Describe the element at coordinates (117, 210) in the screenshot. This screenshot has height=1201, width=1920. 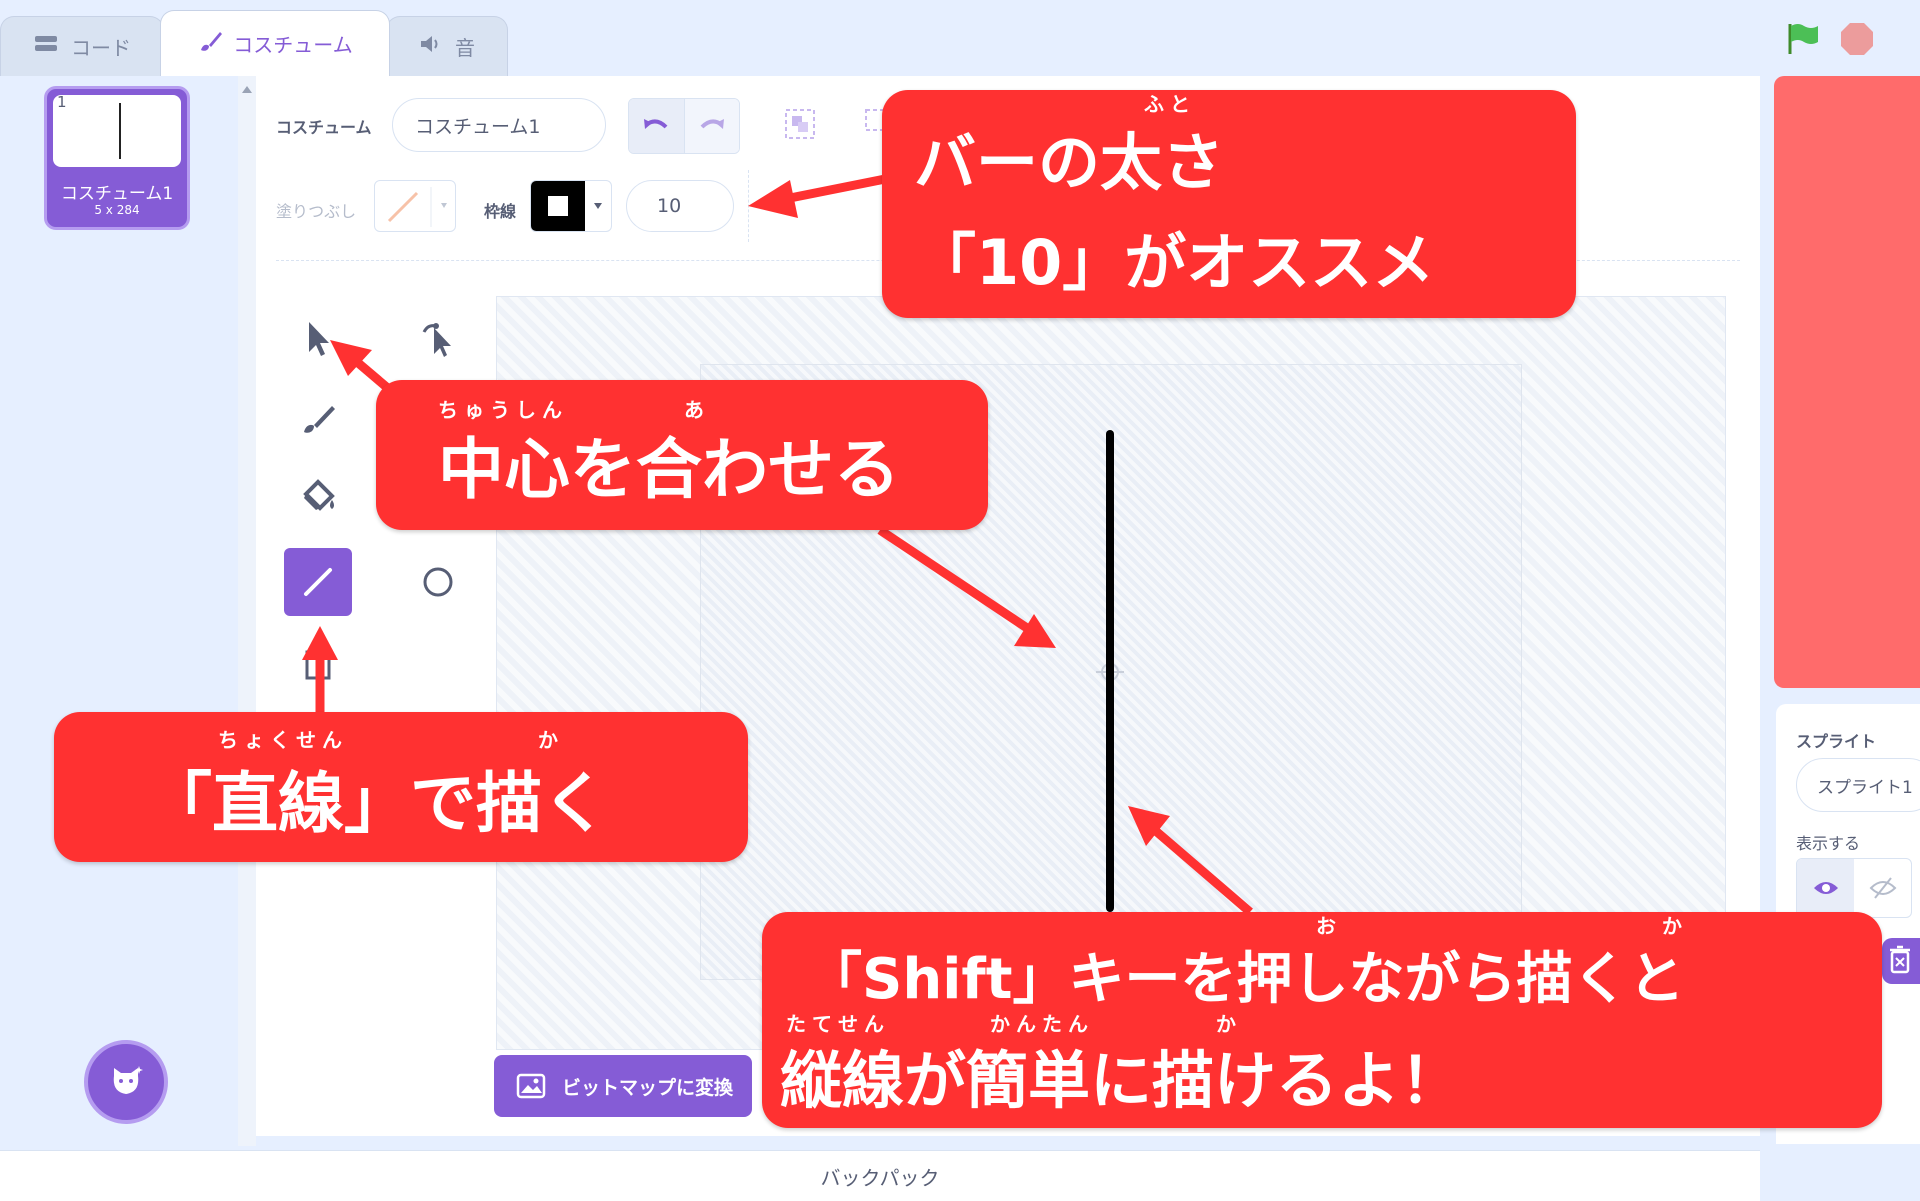
I see `costume-size: 5 x 284` at that location.